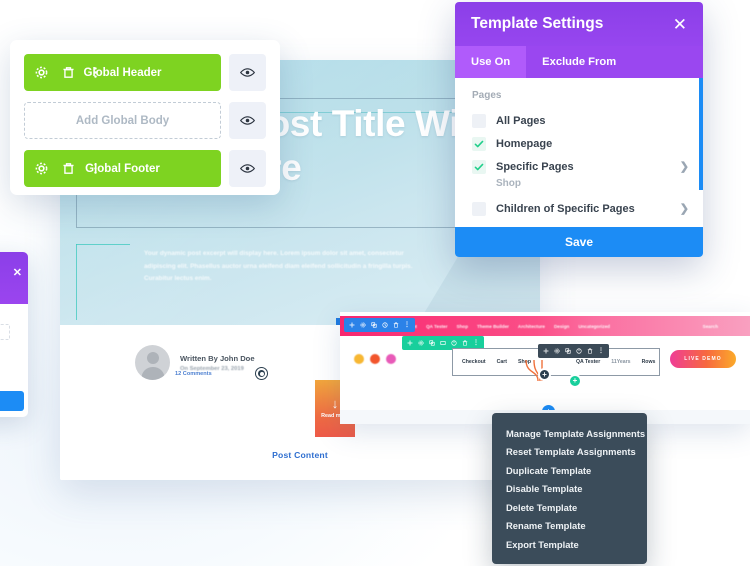  I want to click on preview-toolbar-blue: ⋮, so click(379, 325).